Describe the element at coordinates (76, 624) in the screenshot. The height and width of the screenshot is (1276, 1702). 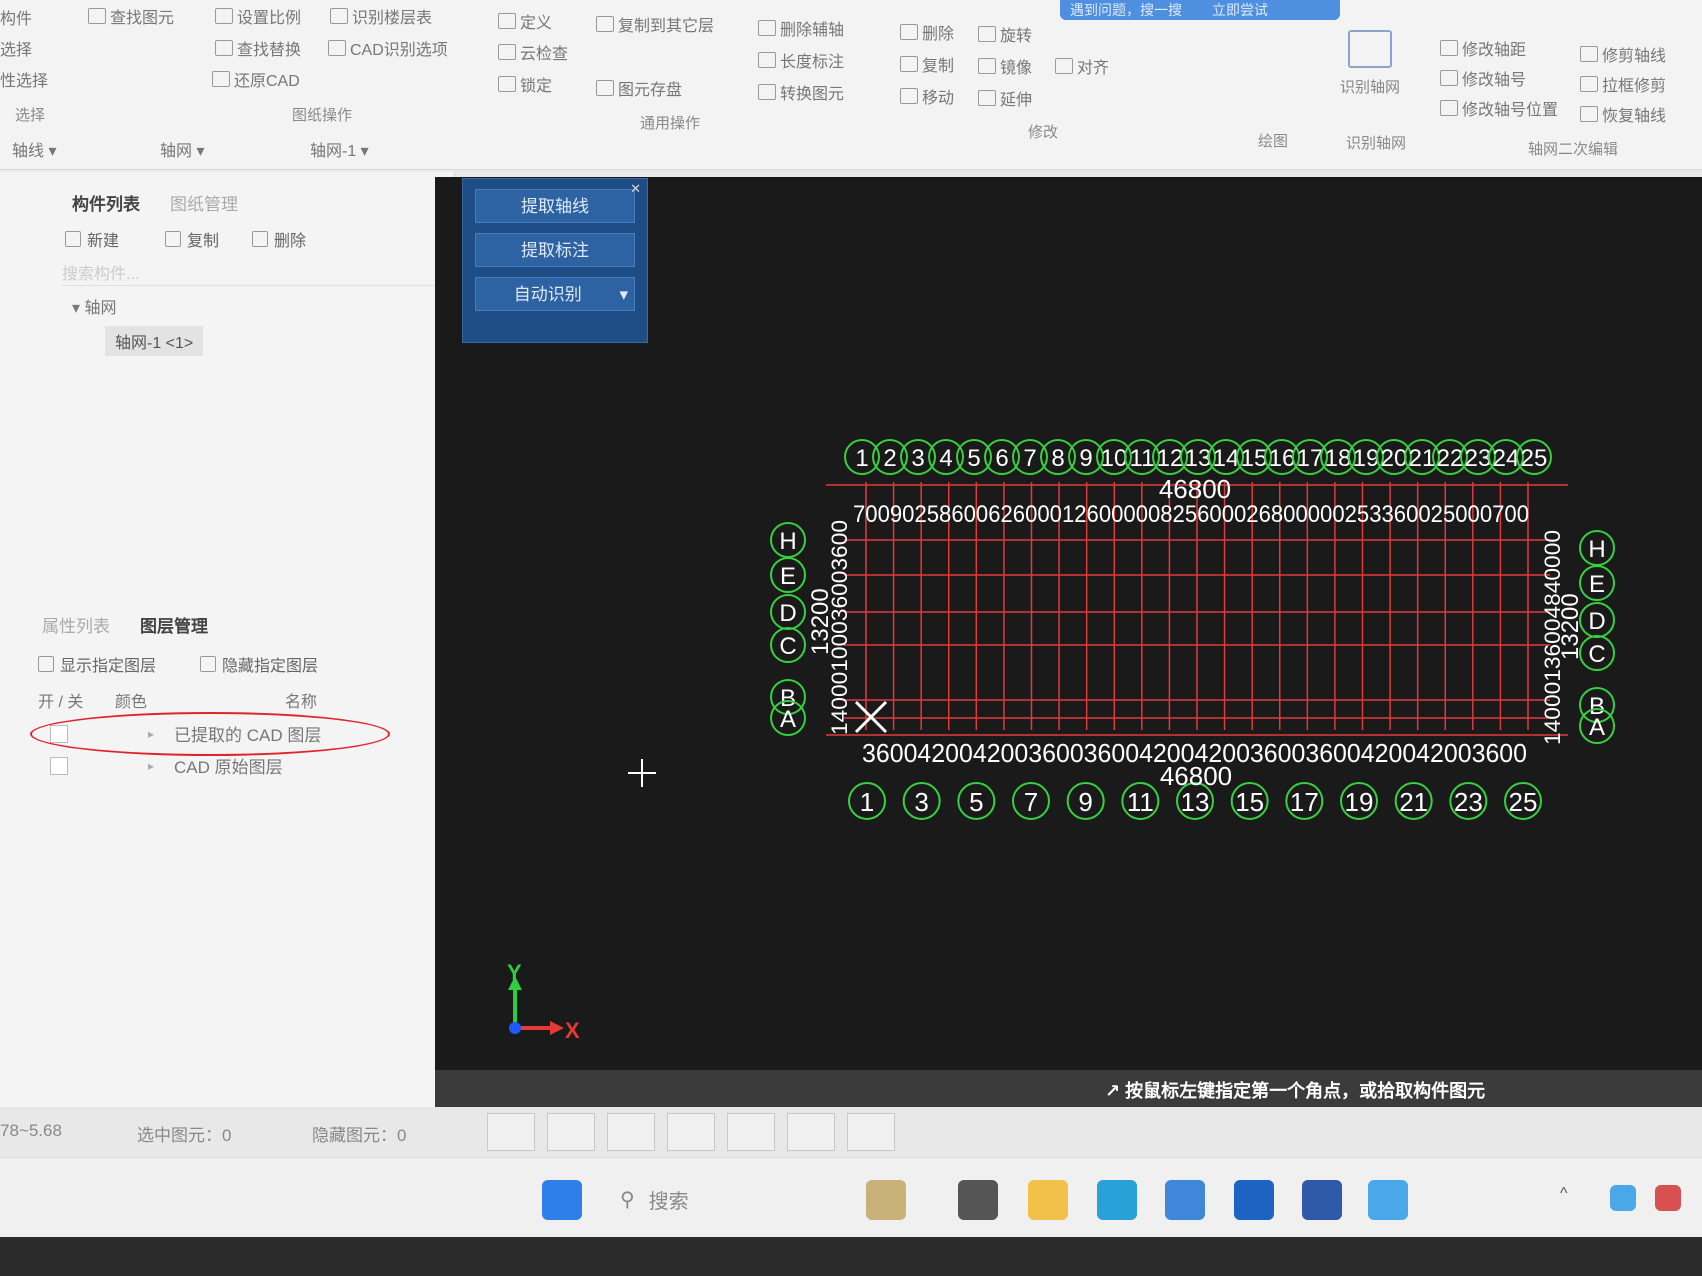
I see `tab-property-list: 属性列表` at that location.